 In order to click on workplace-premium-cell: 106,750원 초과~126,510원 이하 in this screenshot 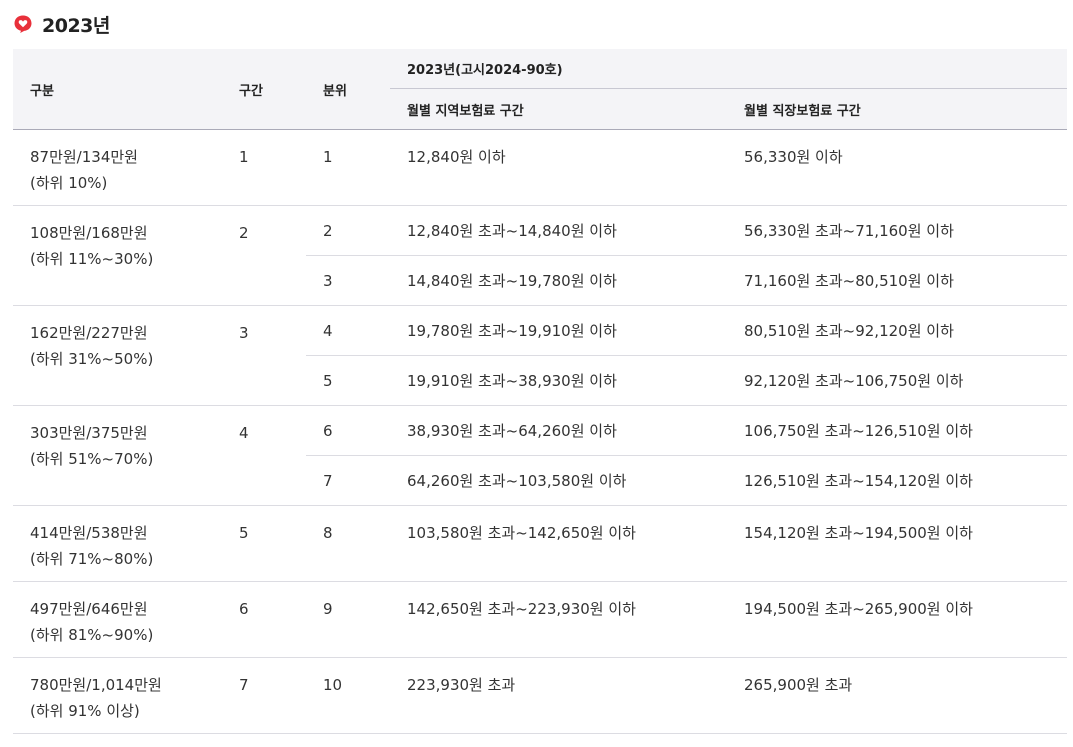, I will do `click(897, 430)`.